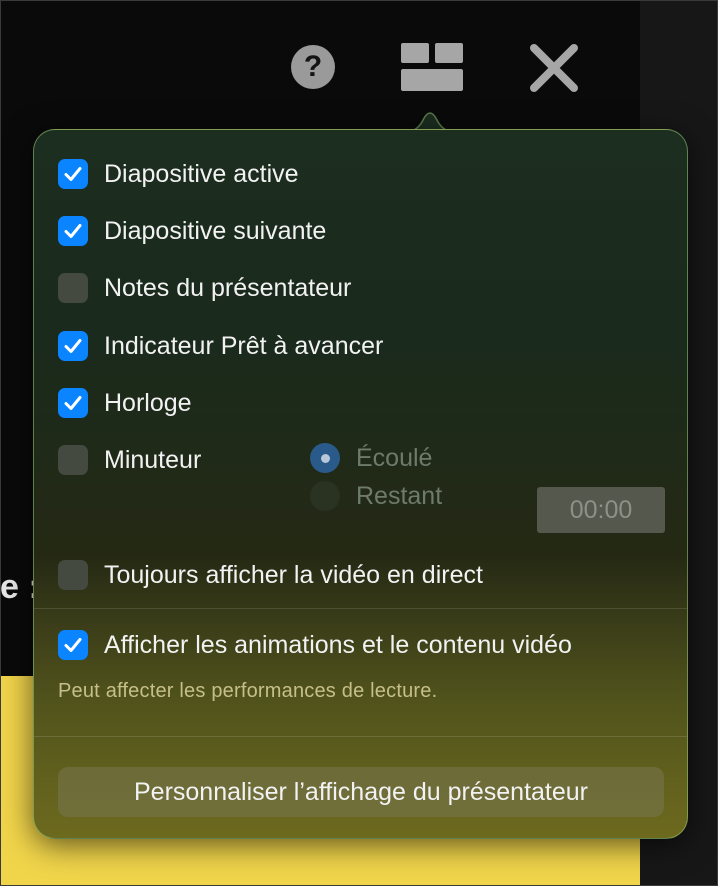  I want to click on option-live-video: Toujours afficher la vidéo en direct, so click(270, 575).